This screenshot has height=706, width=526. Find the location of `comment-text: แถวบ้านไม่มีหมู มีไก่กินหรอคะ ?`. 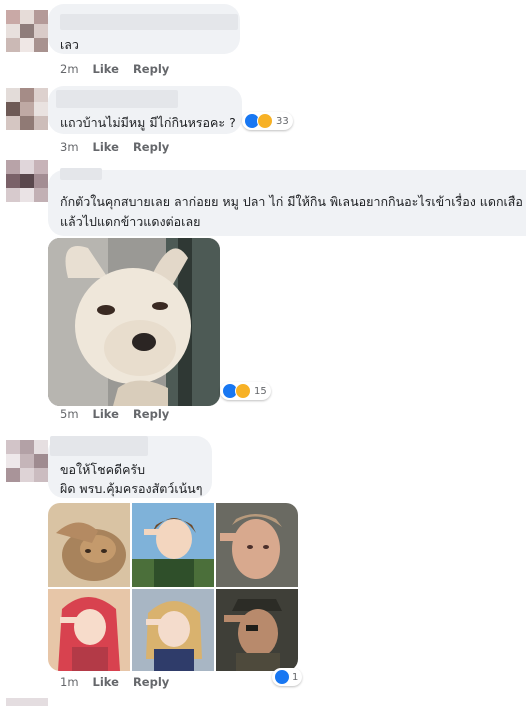

comment-text: แถวบ้านไม่มีหมู มีไก่กินหรอคะ ? is located at coordinates (148, 122).